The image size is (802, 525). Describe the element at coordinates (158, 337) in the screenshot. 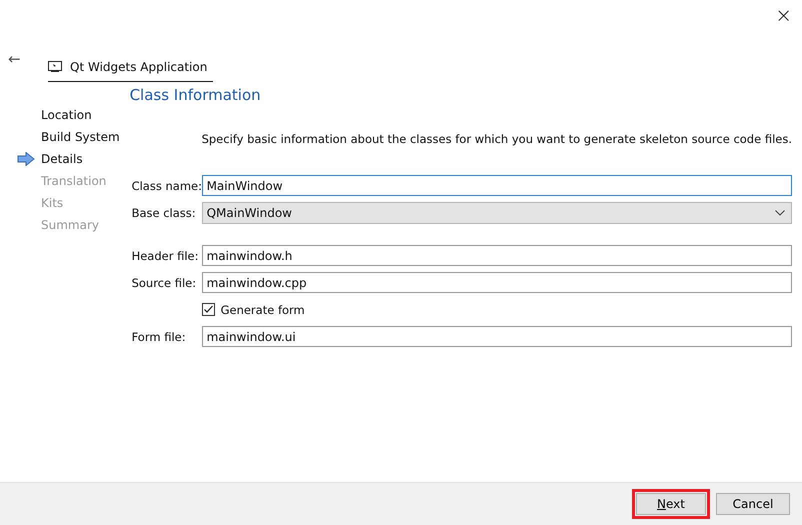

I see `field-label: Form file:` at that location.